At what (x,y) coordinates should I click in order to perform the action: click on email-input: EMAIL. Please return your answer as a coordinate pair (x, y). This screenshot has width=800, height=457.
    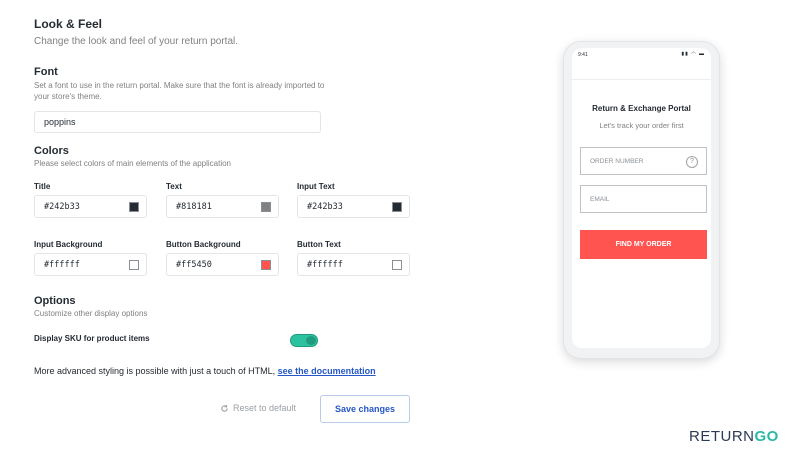
    Looking at the image, I should click on (643, 199).